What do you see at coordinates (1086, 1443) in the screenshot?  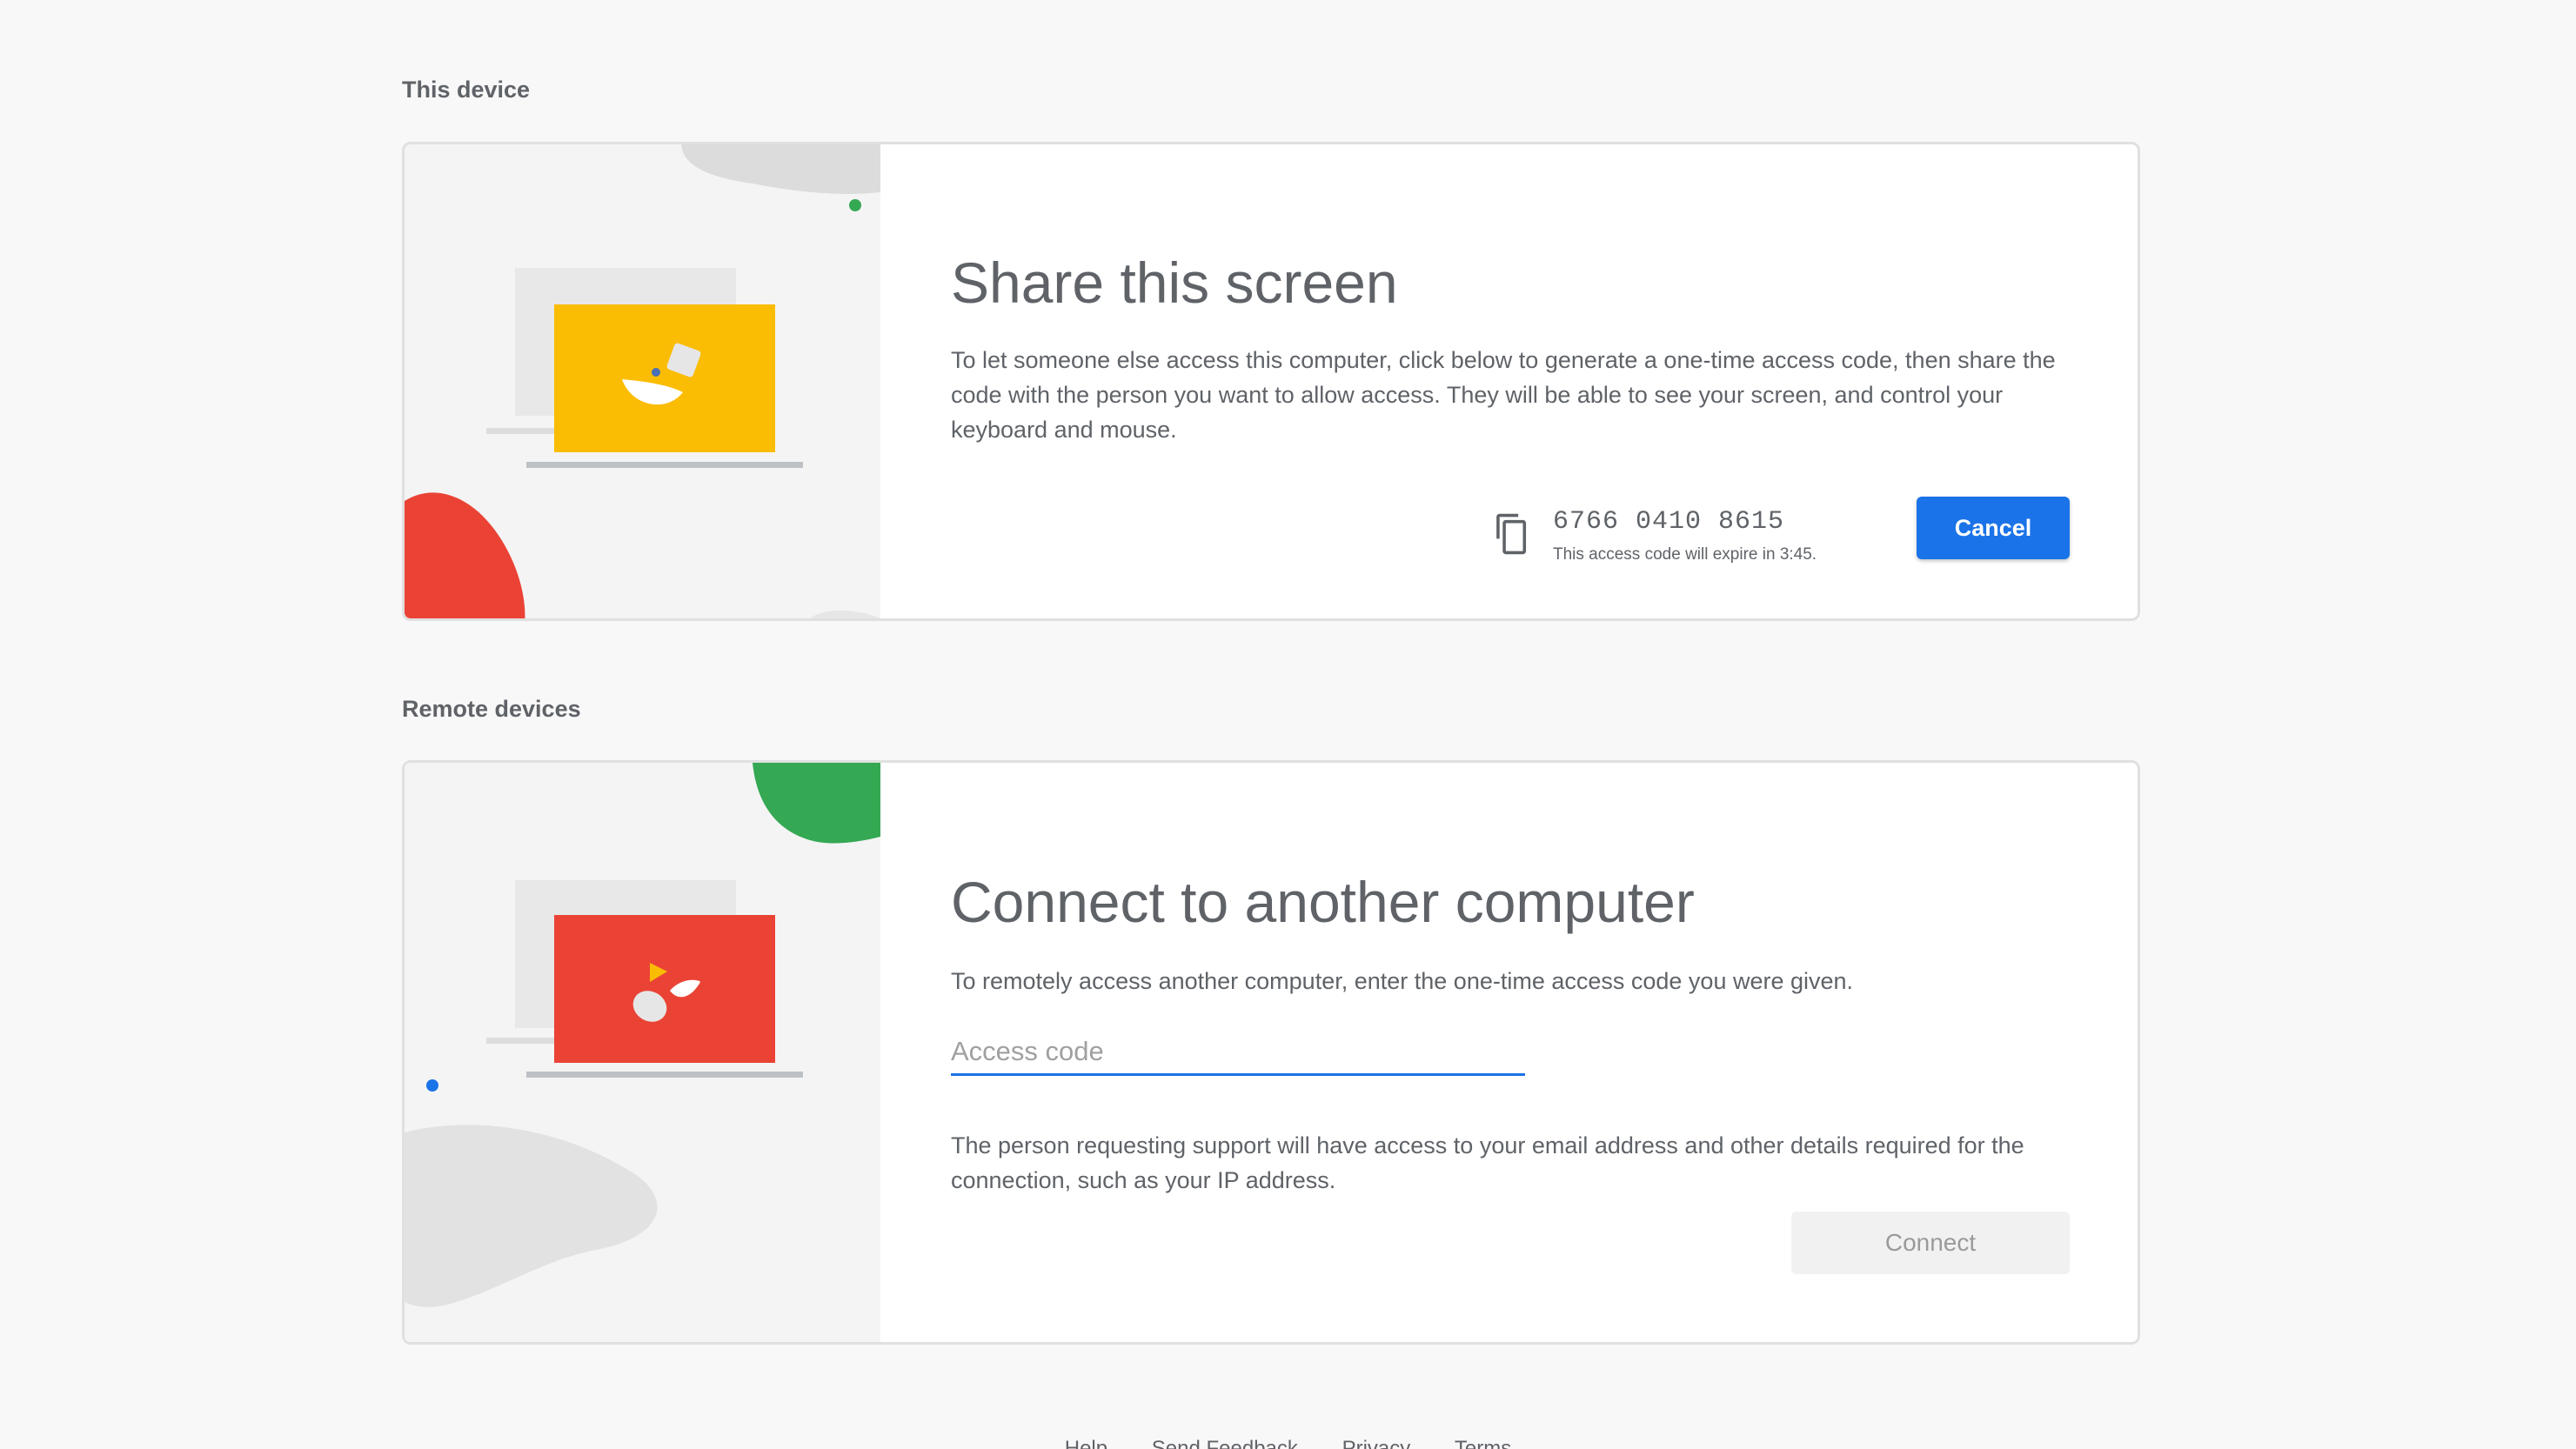 I see `footer-link-help: Help` at bounding box center [1086, 1443].